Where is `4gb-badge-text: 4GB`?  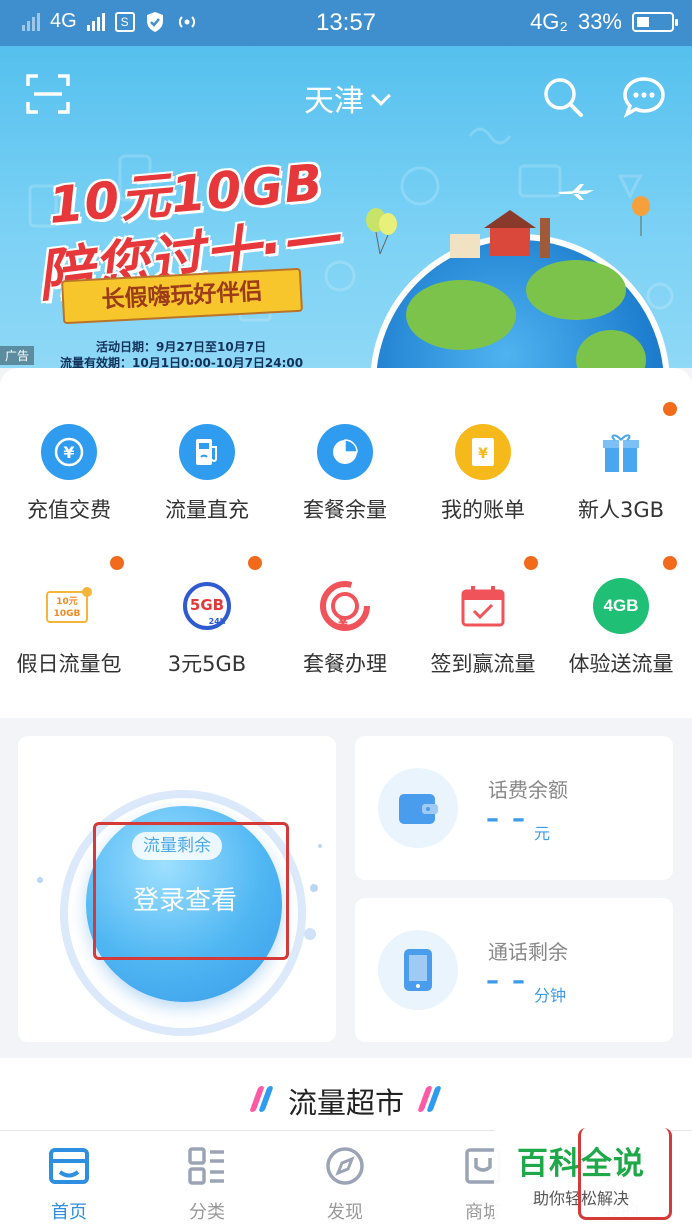
4gb-badge-text: 4GB is located at coordinates (621, 605).